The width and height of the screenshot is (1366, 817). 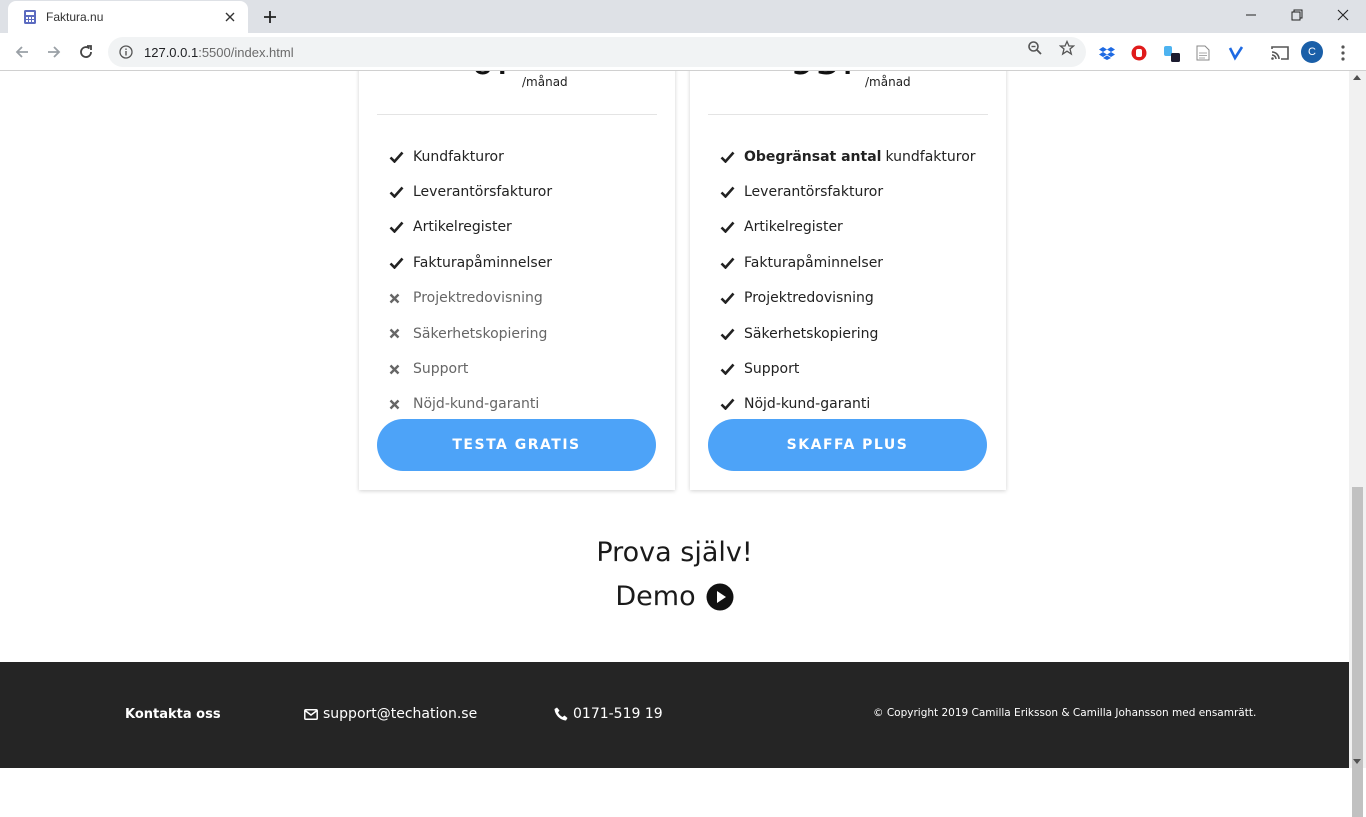 I want to click on email-text: support@techation.se, so click(x=400, y=714).